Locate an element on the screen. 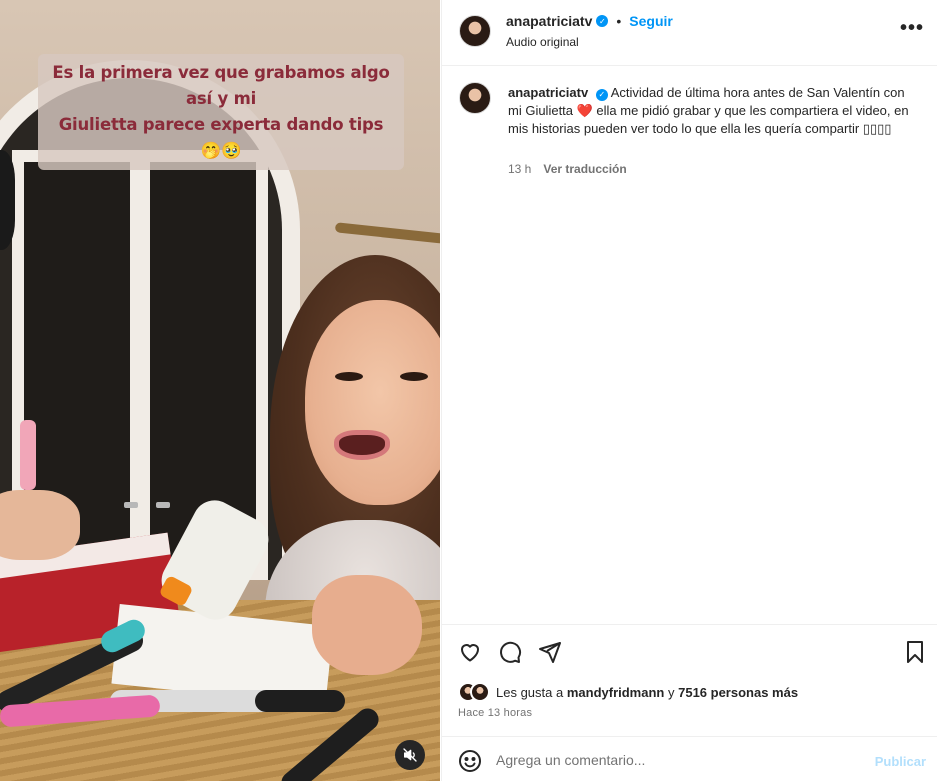  video-pink-pen is located at coordinates (28, 455).